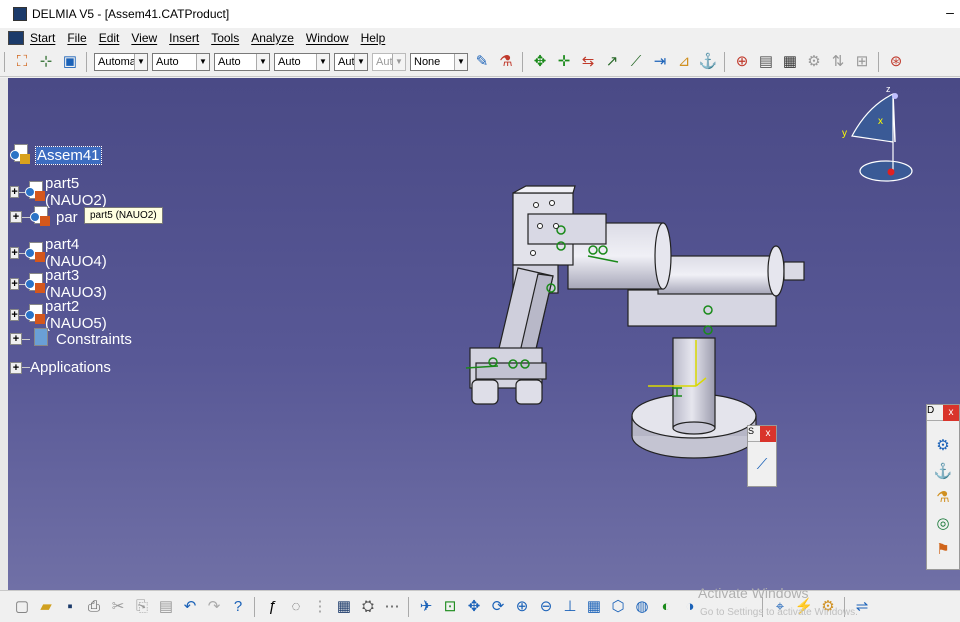  I want to click on save-icon: ▪, so click(70, 607).